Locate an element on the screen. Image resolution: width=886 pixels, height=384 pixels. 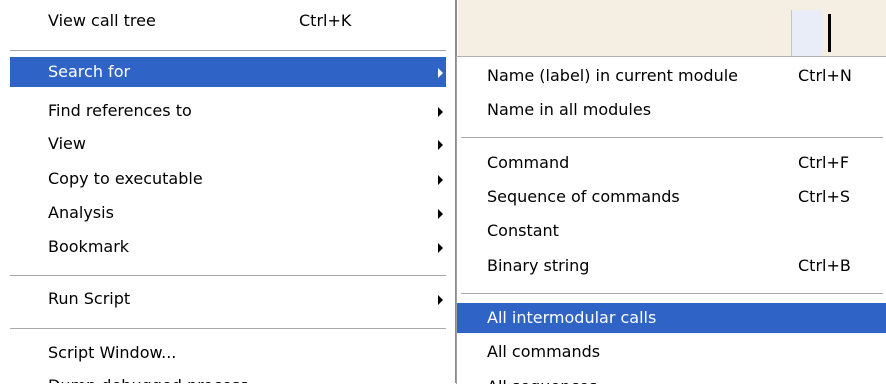
submenu-item-all-sequences: All sequences is located at coordinates (671, 378).